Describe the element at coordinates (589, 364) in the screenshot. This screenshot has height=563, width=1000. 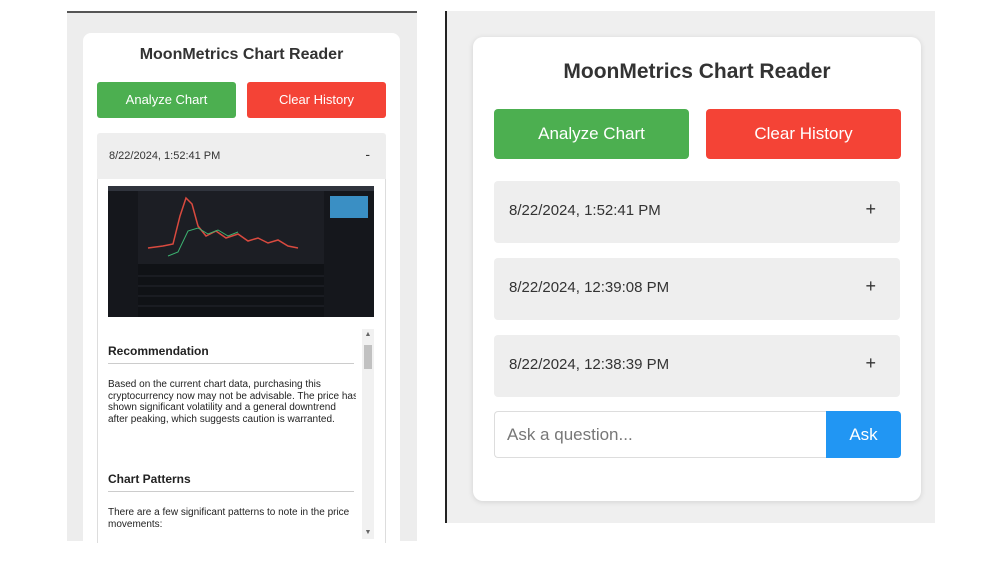
I see `history-entry-date: 8/22/2024, 12:38:39 PM` at that location.